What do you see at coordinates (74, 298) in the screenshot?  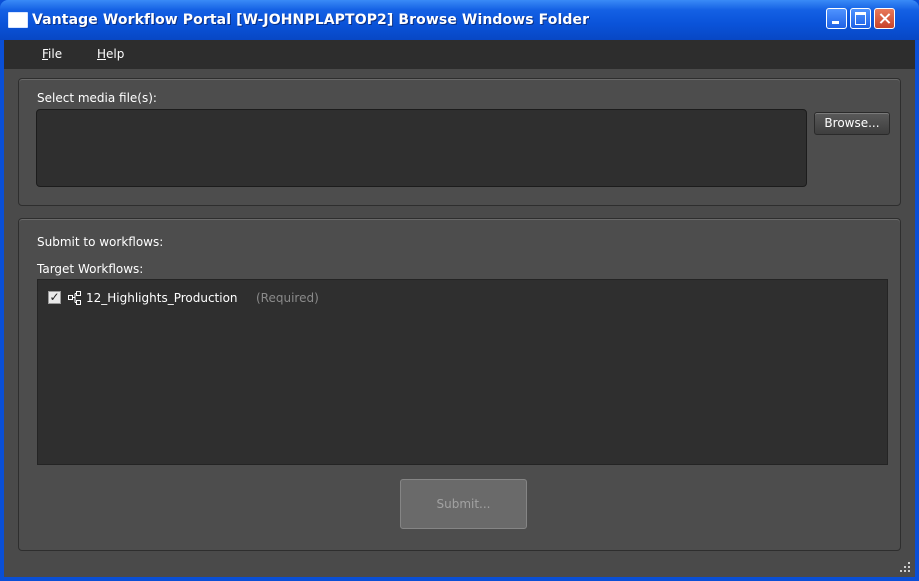 I see `workflow-icon` at bounding box center [74, 298].